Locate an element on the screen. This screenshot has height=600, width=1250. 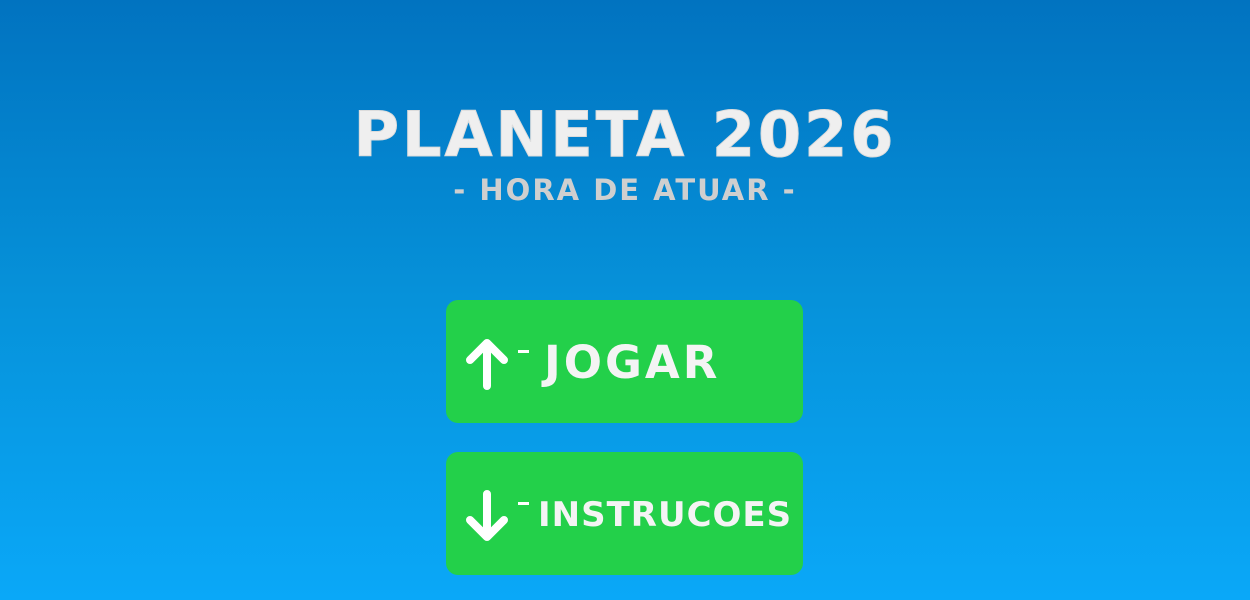
play-button: JOGAR is located at coordinates (624, 361).